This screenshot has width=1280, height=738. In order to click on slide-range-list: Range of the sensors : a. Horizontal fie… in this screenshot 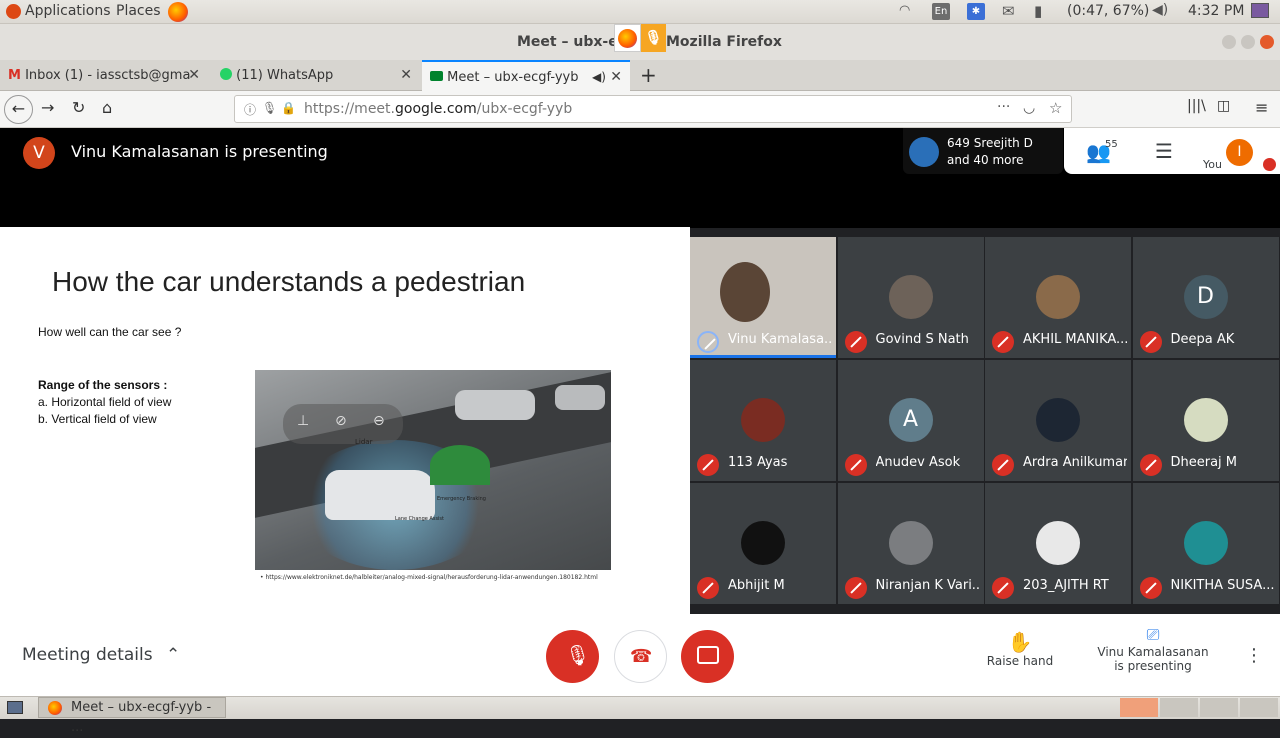, I will do `click(104, 402)`.